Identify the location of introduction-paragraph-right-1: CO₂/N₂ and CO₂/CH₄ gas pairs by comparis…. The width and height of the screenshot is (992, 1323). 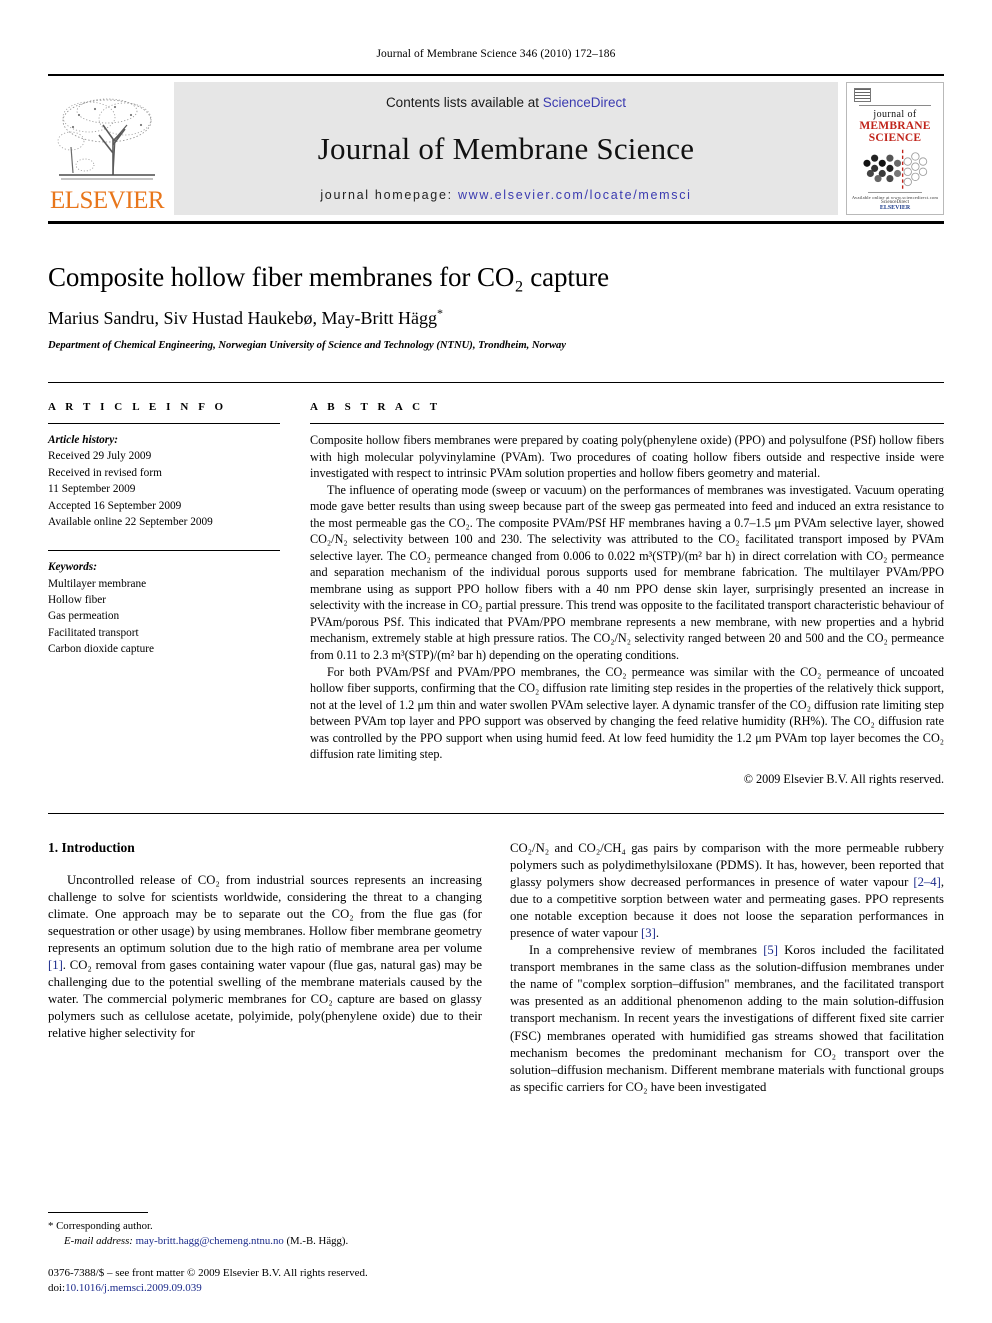
(727, 890).